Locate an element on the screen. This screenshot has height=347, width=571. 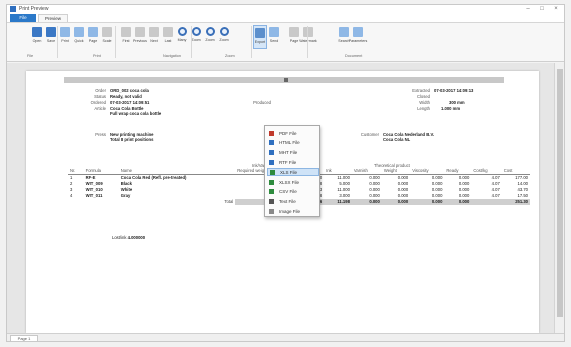
send-button: Send is located at coordinates (274, 37).